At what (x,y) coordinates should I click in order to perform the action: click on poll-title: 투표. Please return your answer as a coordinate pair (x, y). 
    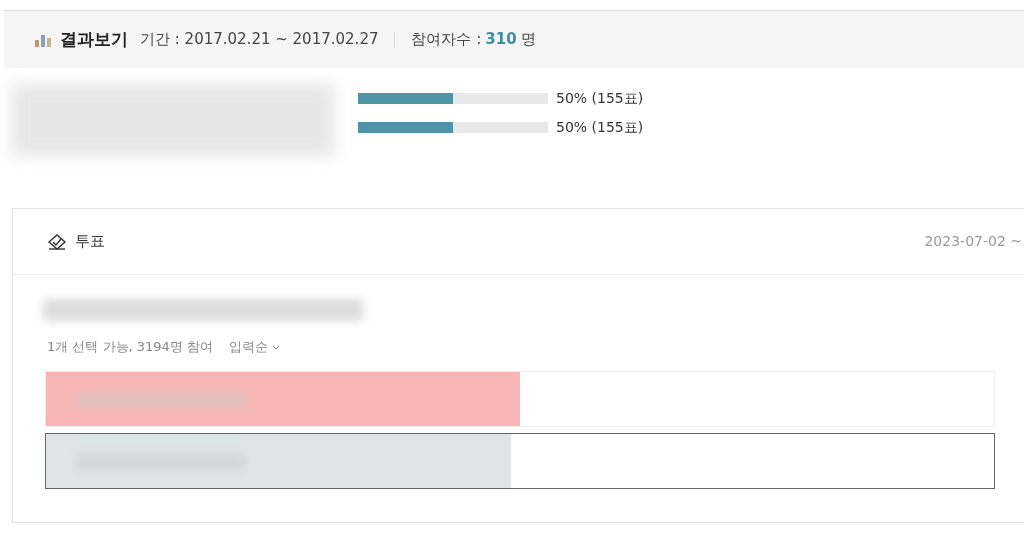
    Looking at the image, I should click on (90, 242).